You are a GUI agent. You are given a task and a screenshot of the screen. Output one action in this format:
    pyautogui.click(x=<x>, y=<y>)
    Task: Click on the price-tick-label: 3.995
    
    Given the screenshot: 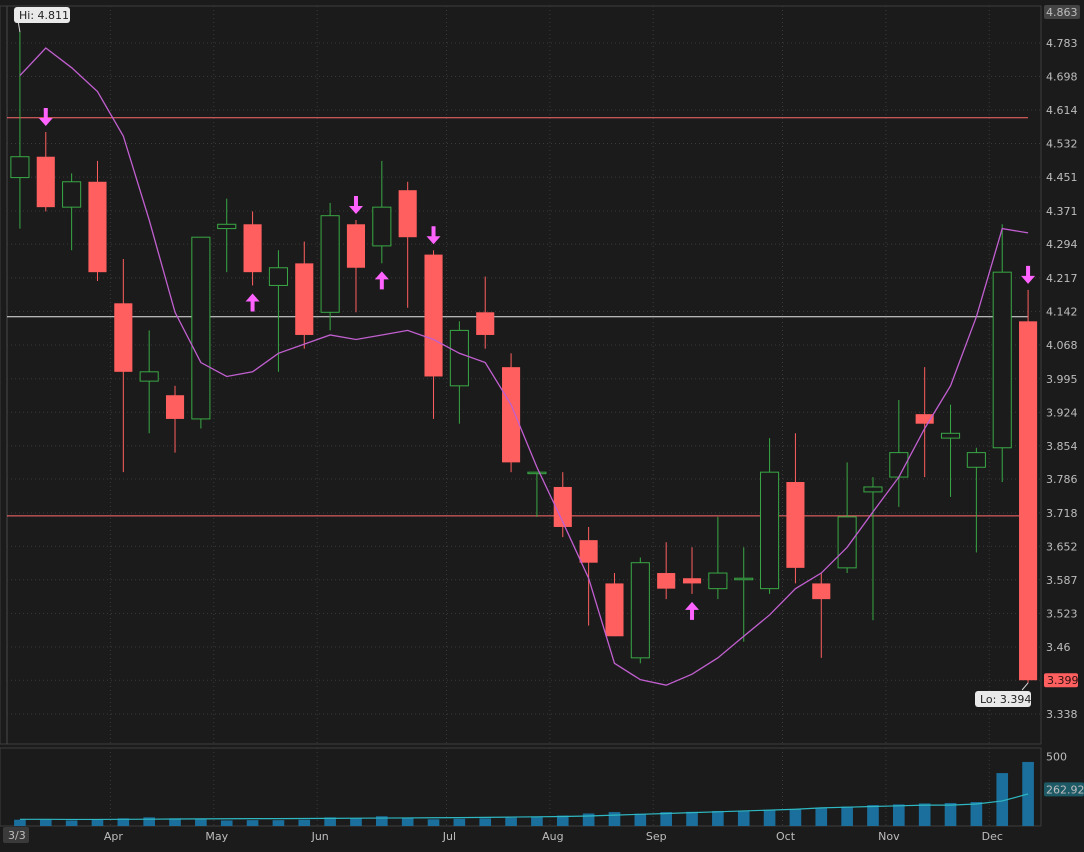 What is the action you would take?
    pyautogui.click(x=1062, y=379)
    